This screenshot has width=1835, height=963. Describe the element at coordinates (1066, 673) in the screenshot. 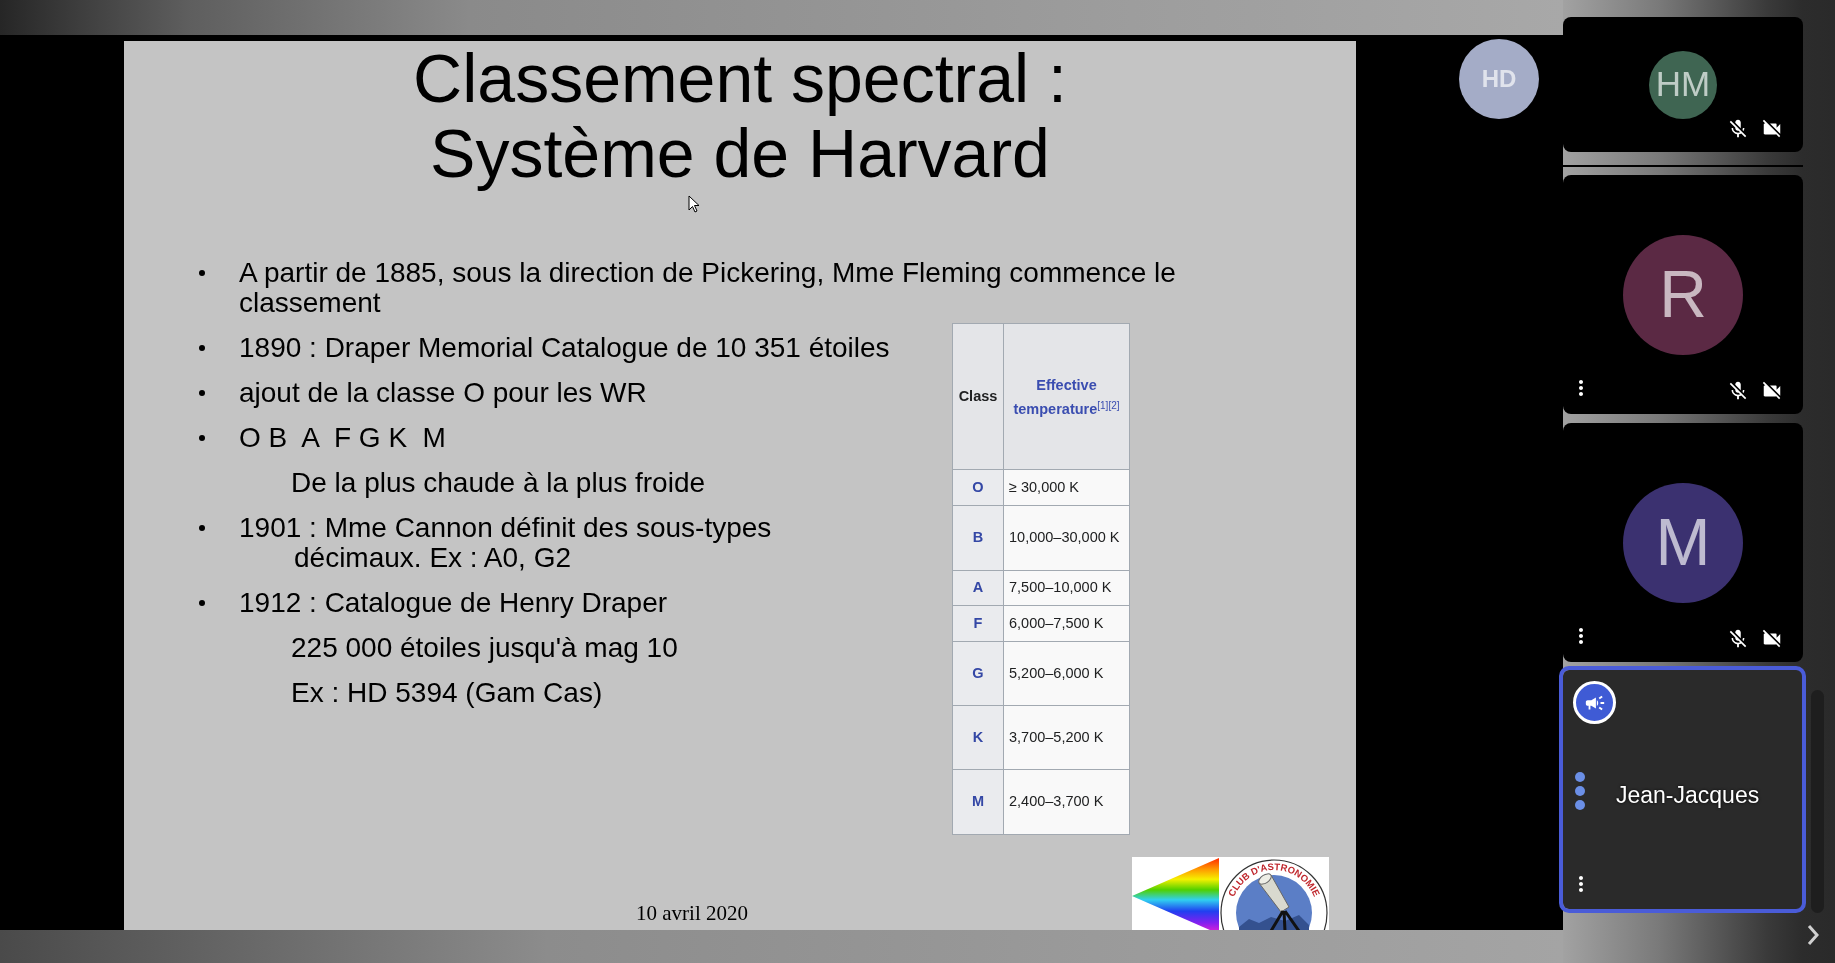

I see `table-cell: 5,200–6,000 K` at that location.